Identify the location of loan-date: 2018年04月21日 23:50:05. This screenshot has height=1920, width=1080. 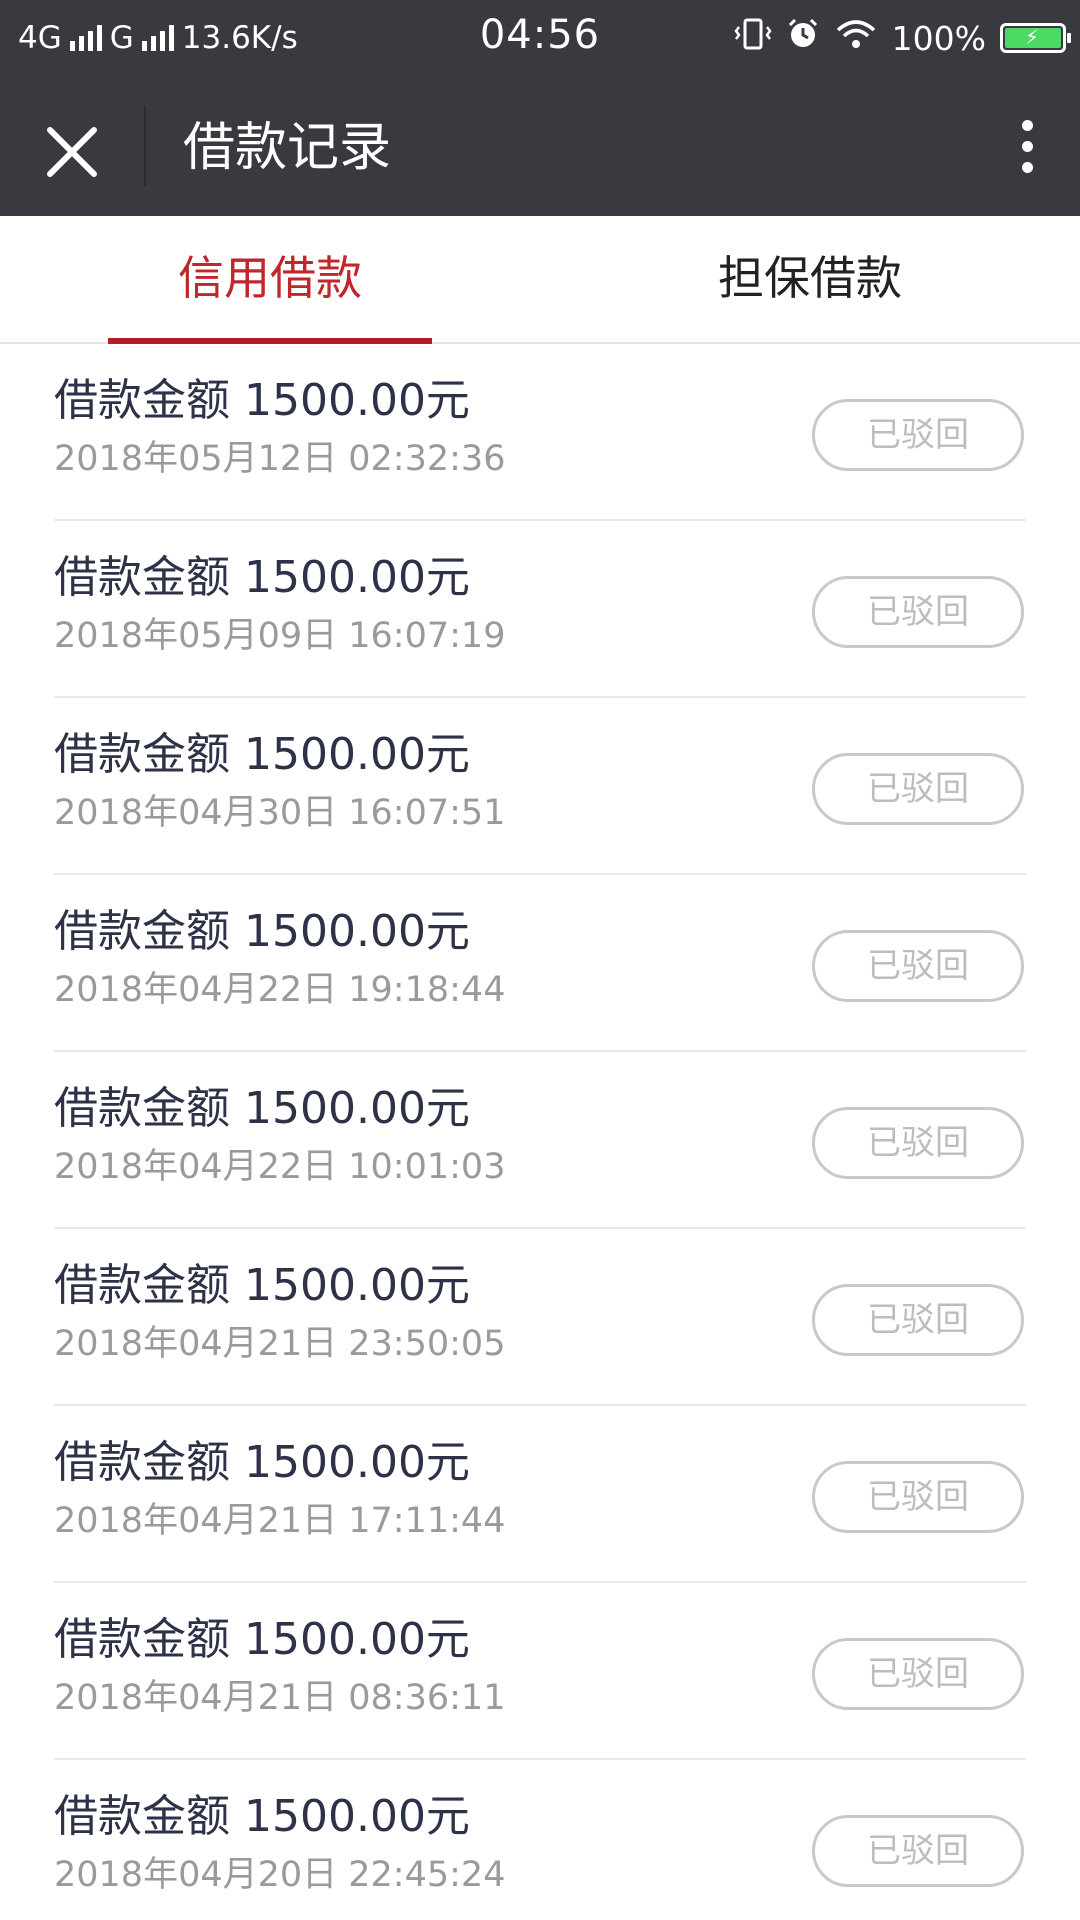
(280, 1344).